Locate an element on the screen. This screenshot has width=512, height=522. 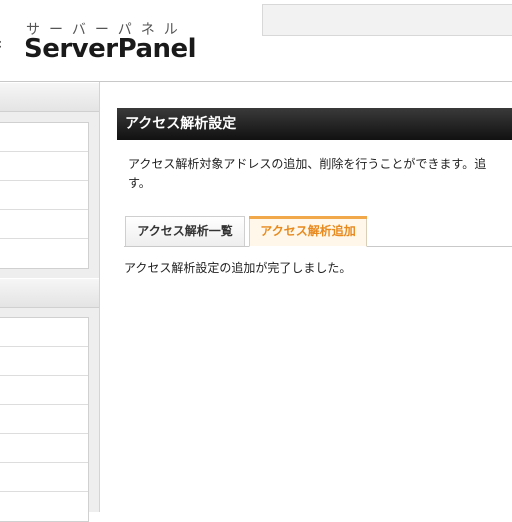
page-description: アクセス解析対象アドレスの追加、削除を行うことができます。追 す。 is located at coordinates (320, 174).